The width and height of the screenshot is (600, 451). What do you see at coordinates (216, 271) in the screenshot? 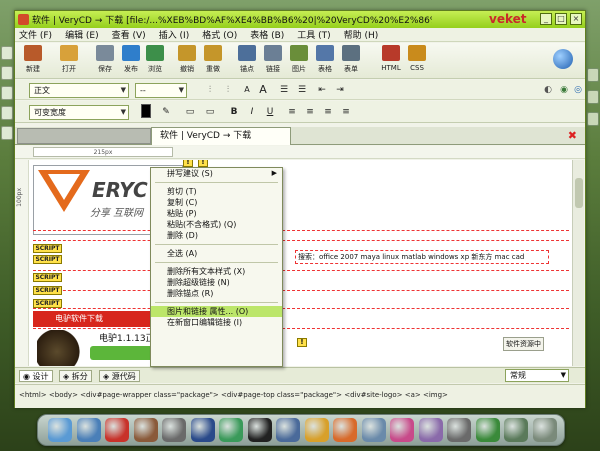
I see `context-menu-item: 删除所有文本样式 (X)` at bounding box center [216, 271].